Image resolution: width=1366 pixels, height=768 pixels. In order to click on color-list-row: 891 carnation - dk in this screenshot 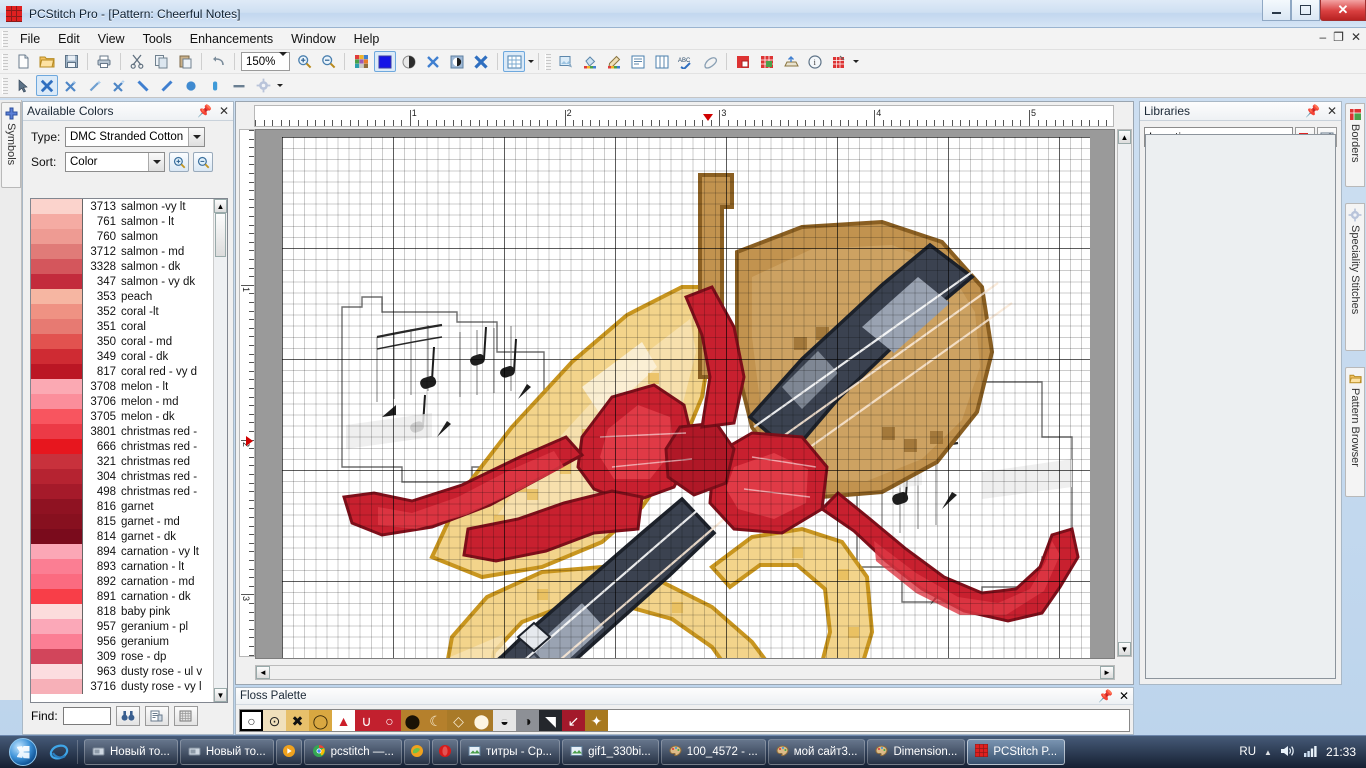, I will do `click(122, 596)`.